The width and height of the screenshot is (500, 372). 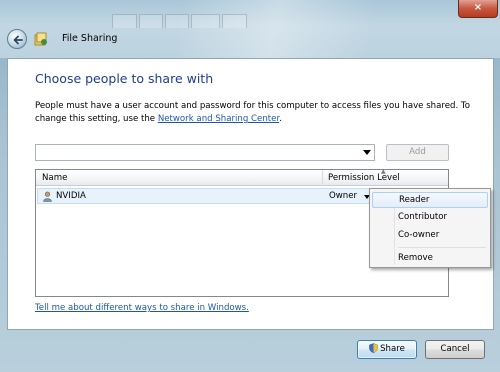 What do you see at coordinates (373, 348) in the screenshot?
I see `uac-shield-icon` at bounding box center [373, 348].